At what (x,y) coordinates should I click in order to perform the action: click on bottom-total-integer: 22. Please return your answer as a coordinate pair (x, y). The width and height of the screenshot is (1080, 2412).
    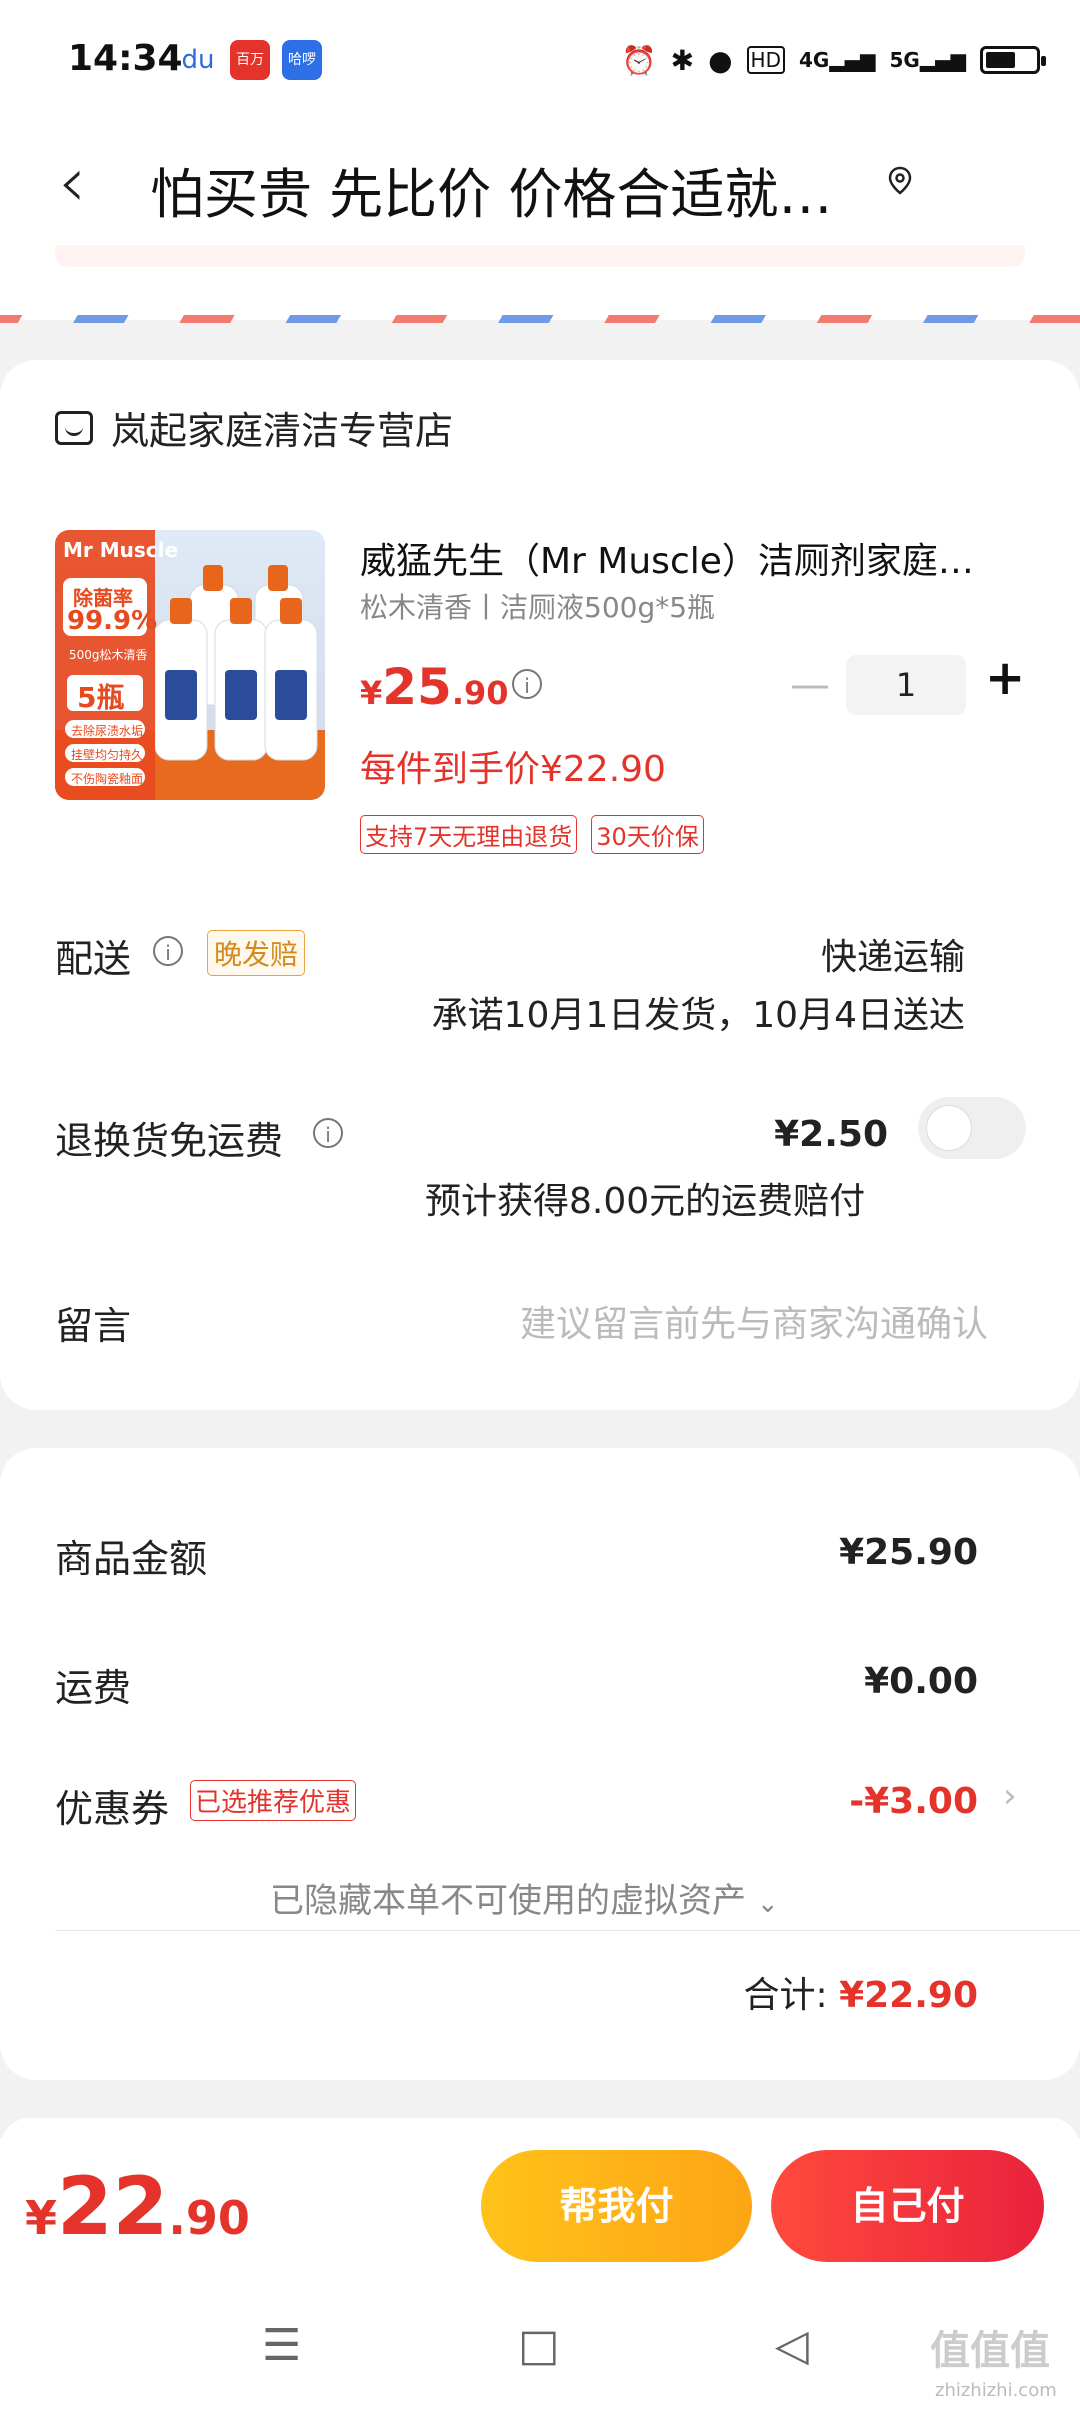
    Looking at the image, I should click on (113, 2206).